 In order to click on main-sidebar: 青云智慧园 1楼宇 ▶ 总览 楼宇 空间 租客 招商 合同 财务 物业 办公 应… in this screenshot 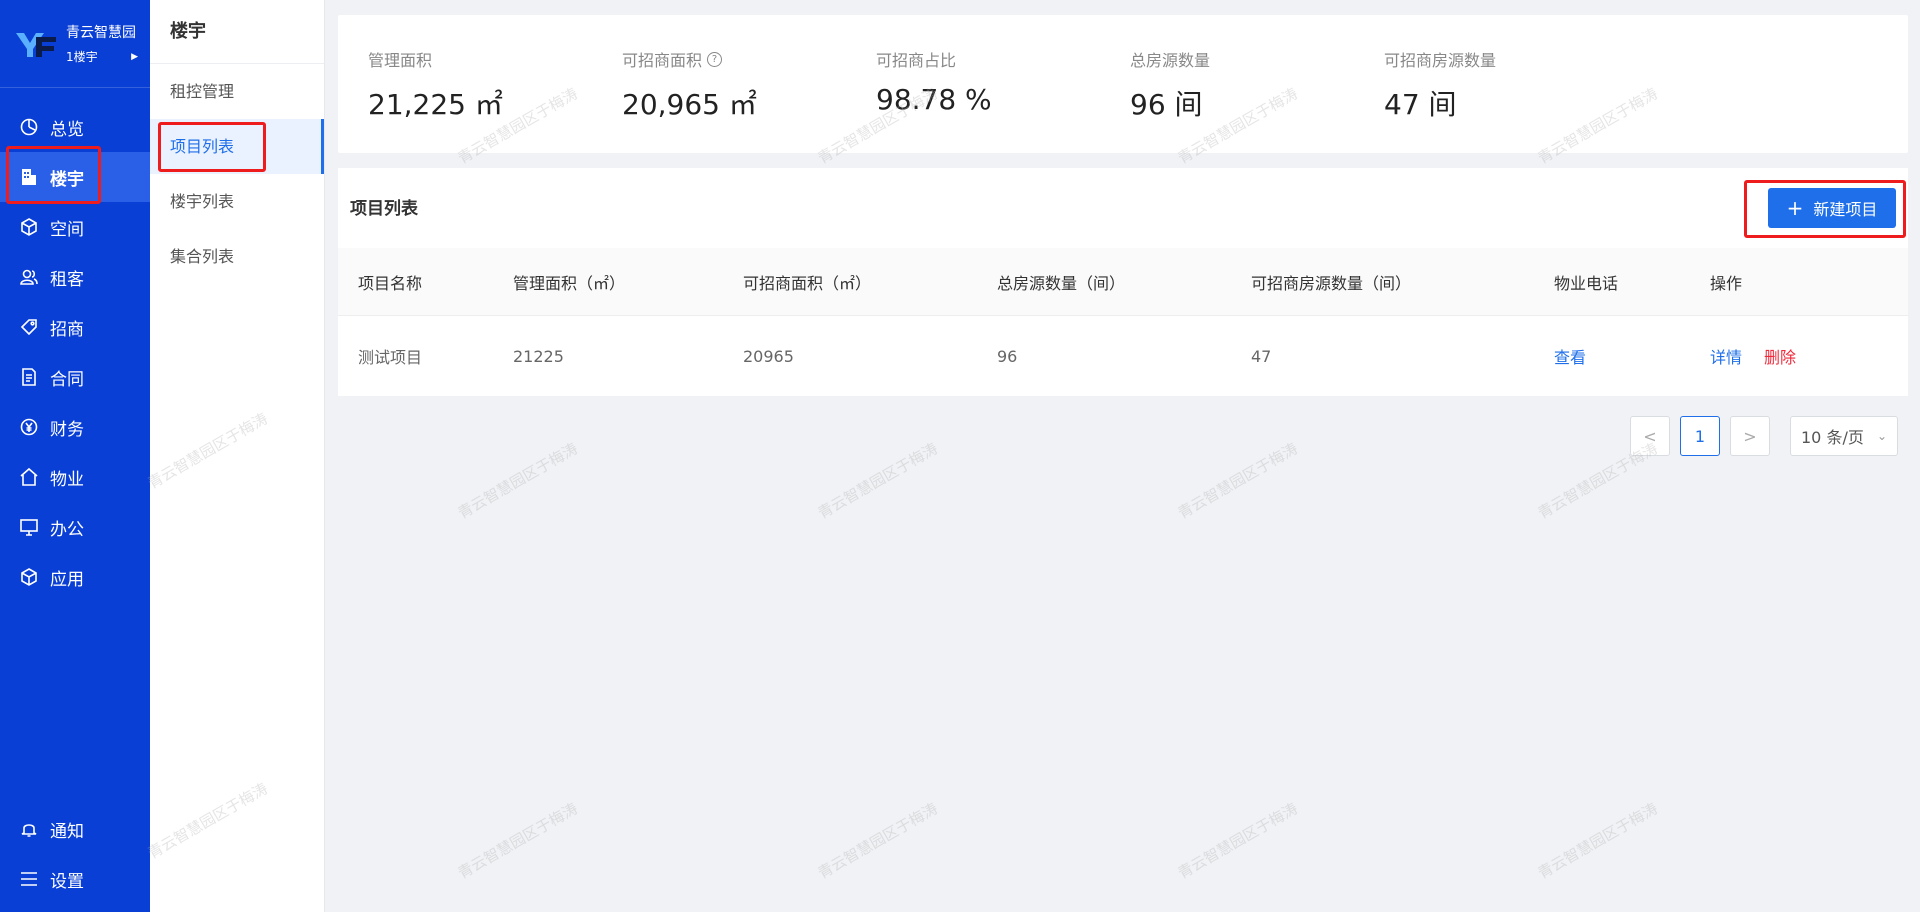, I will do `click(75, 456)`.